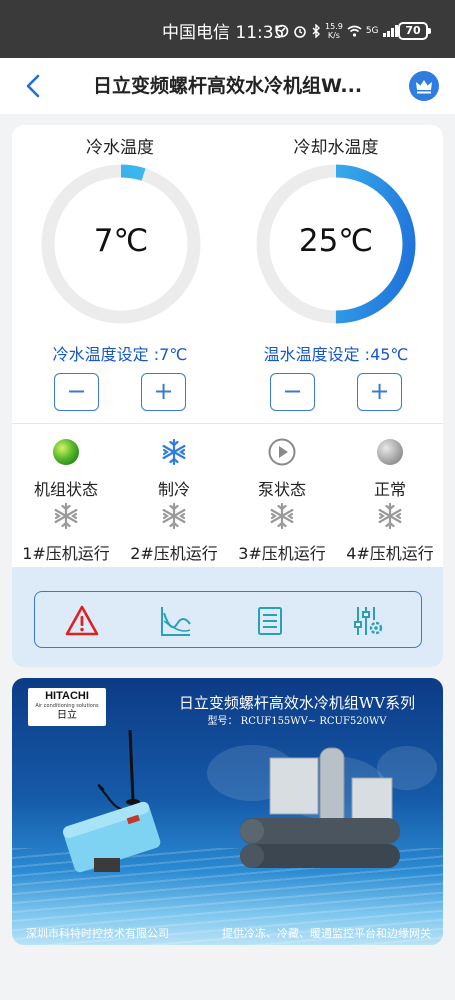 This screenshot has width=455, height=1000. What do you see at coordinates (65, 489) in the screenshot?
I see `status-label: 机组状态` at bounding box center [65, 489].